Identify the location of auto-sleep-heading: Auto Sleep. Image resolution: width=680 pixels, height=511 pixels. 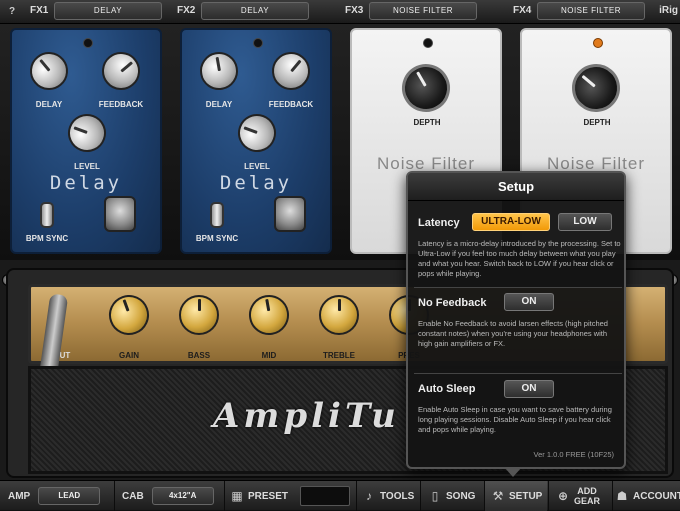
(447, 389).